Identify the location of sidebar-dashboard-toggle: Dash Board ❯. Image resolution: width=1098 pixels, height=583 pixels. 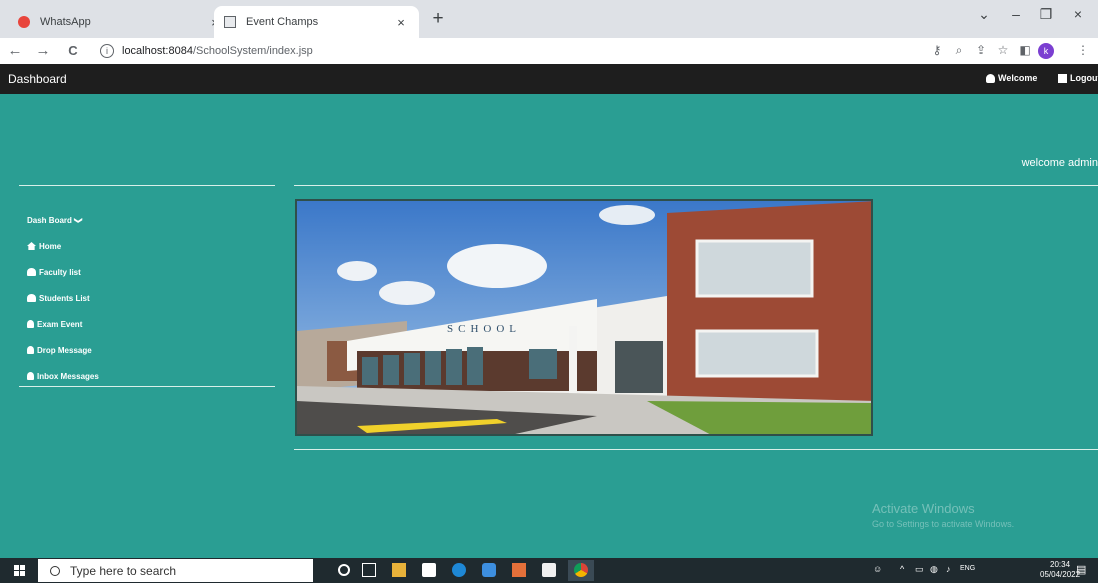
(63, 220).